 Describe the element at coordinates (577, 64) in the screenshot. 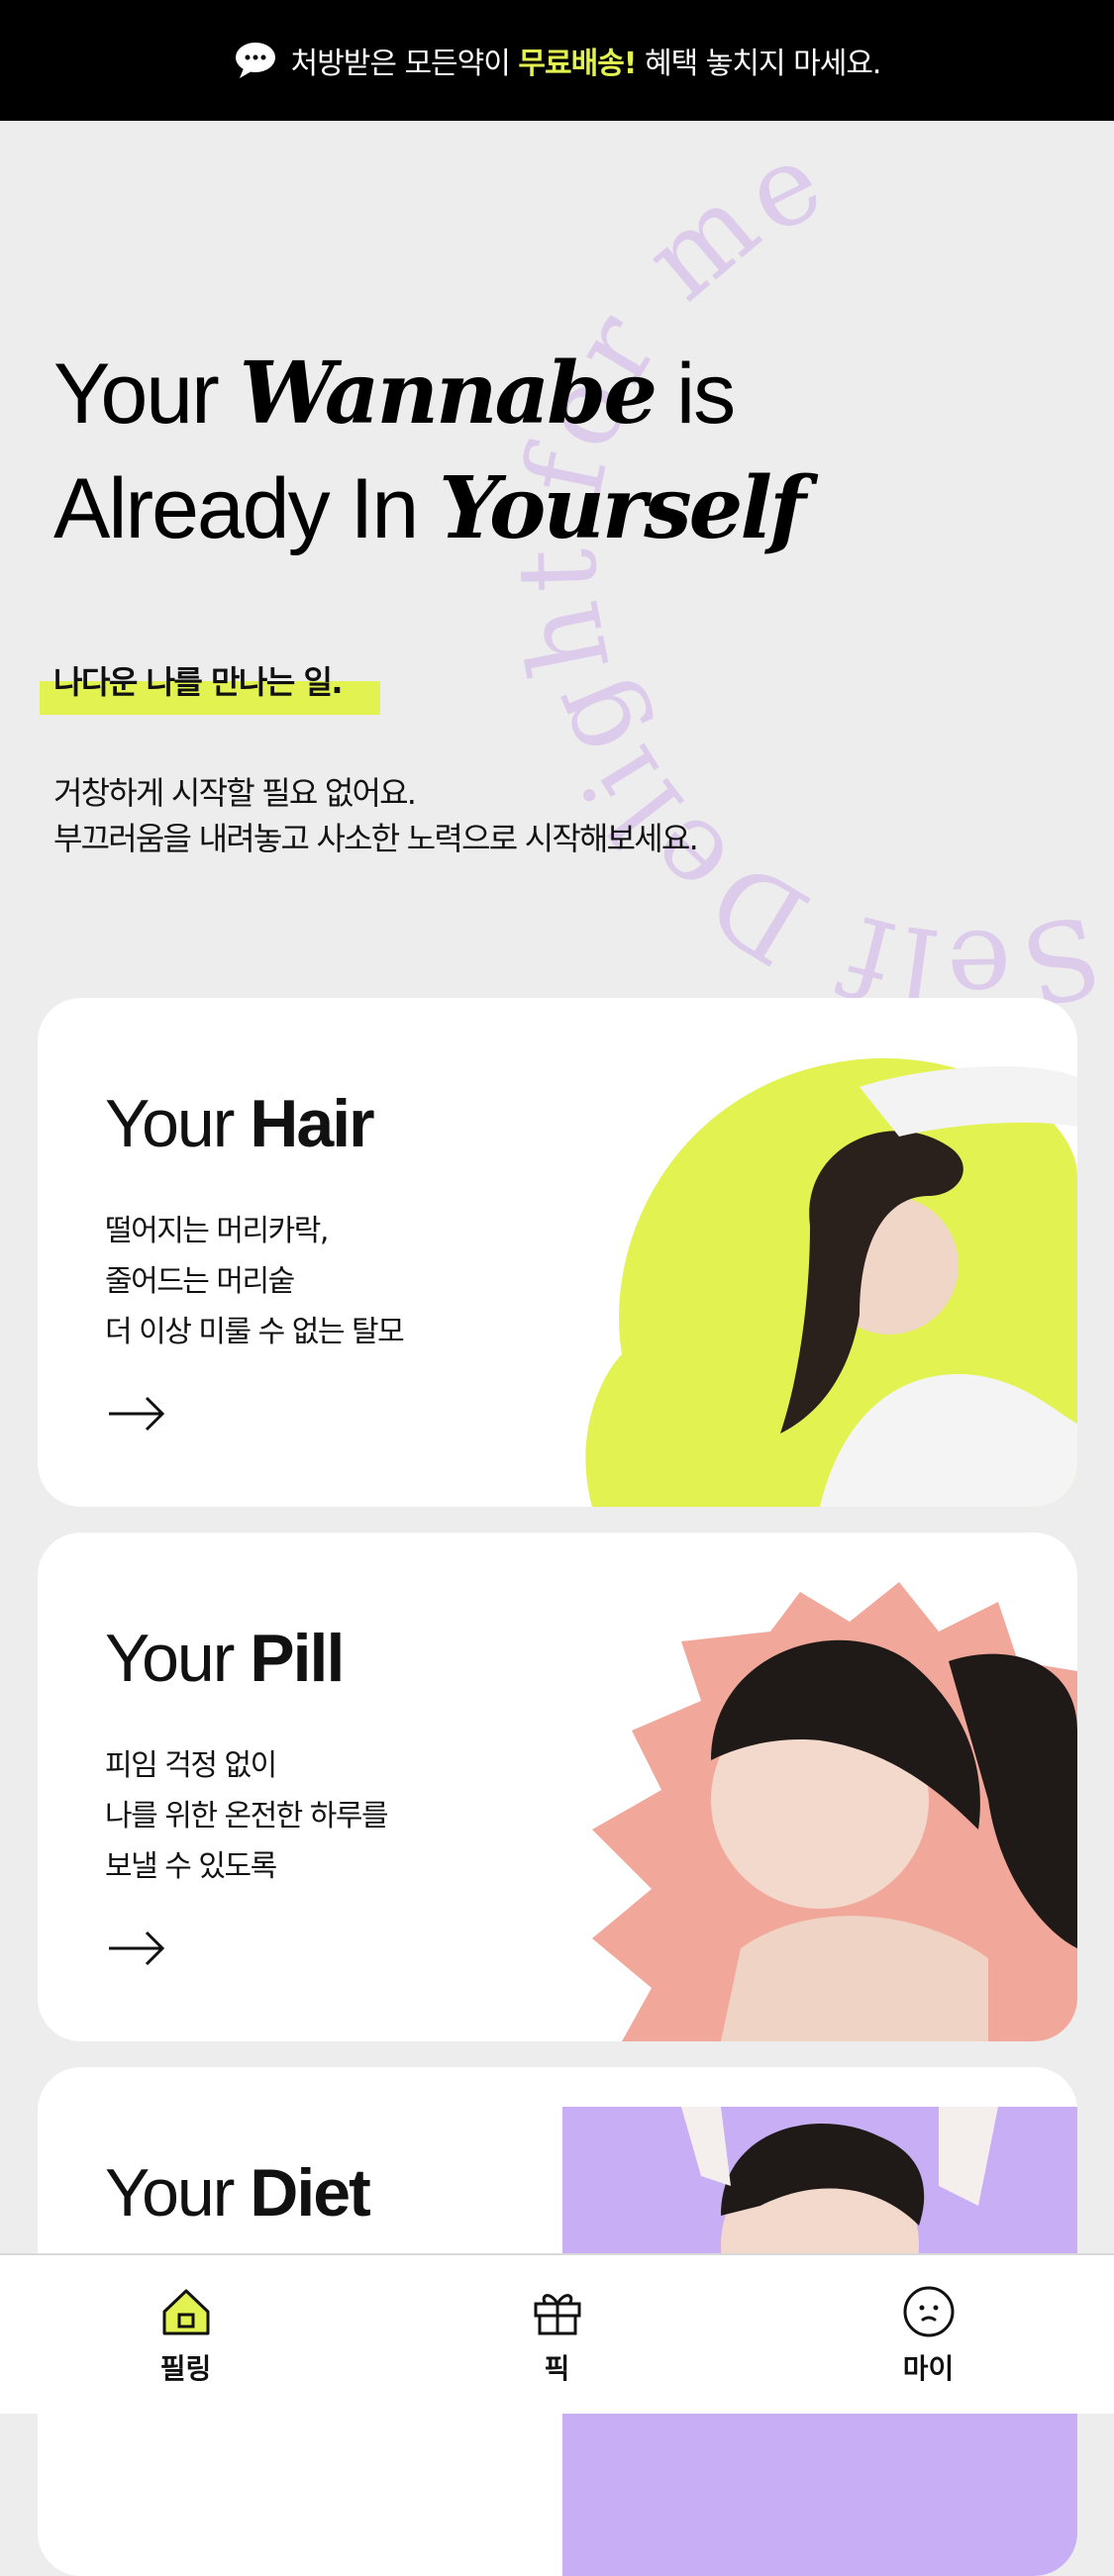

I see `banner-highlight: 무료배송!` at that location.